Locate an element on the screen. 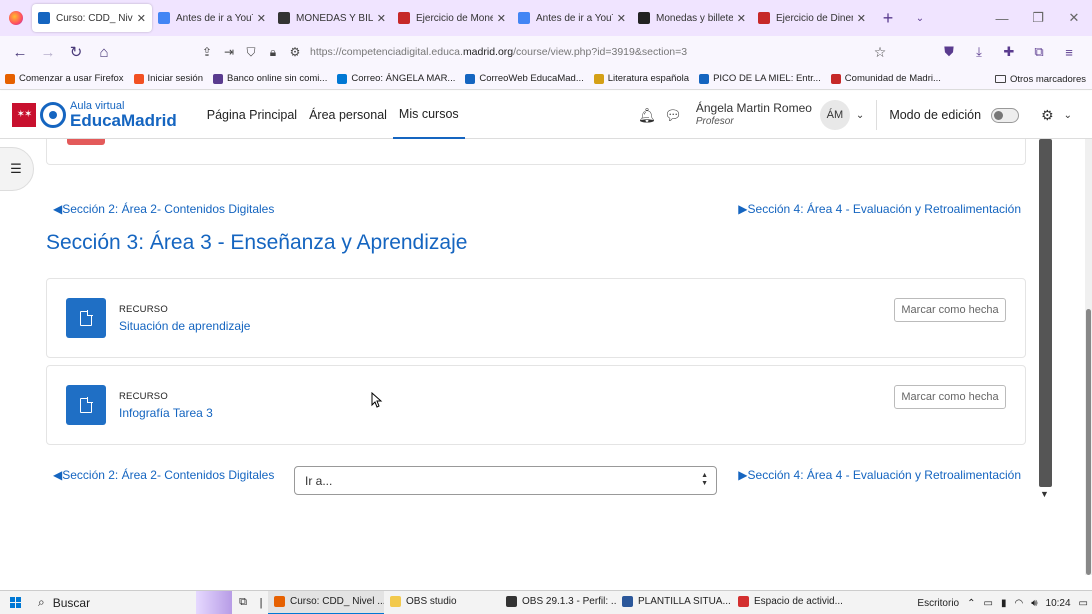 Image resolution: width=1092 pixels, height=614 pixels. activity-link: Situación de aprendizaje is located at coordinates (184, 326).